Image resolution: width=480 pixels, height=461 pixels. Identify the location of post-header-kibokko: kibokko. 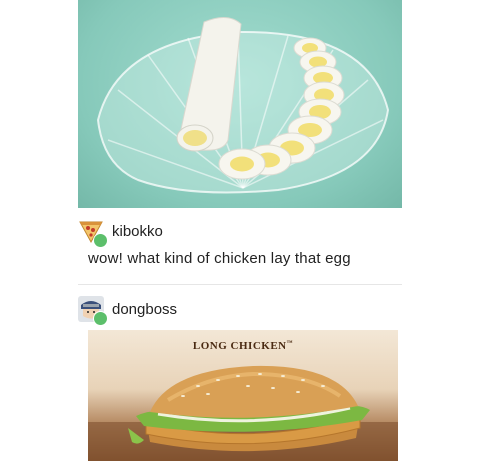
(120, 232).